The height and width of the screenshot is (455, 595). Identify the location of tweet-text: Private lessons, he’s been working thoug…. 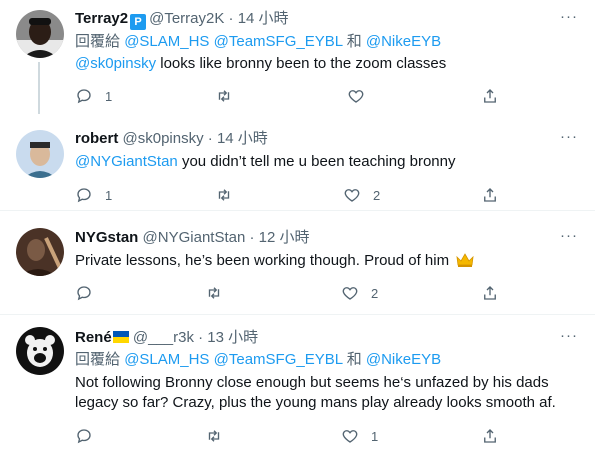
(320, 261).